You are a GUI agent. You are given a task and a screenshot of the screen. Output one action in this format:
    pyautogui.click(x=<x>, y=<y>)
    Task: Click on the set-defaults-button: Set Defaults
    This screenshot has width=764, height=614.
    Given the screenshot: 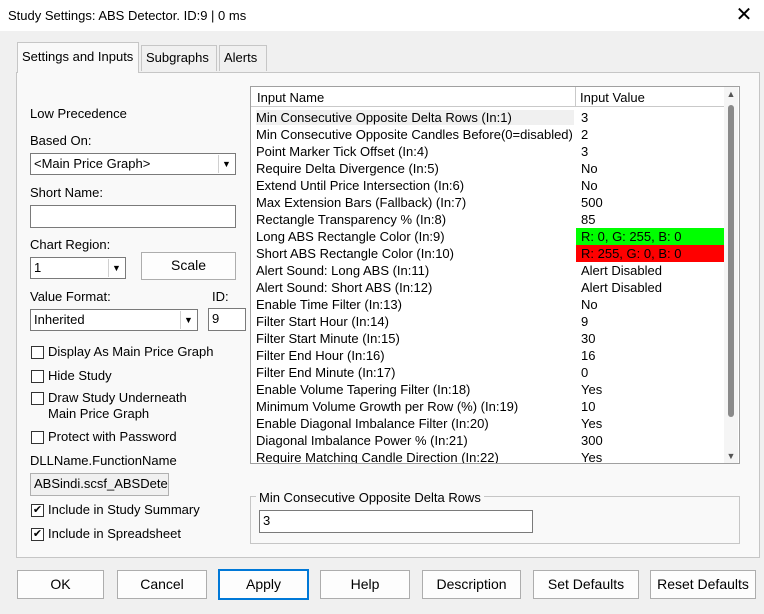 What is the action you would take?
    pyautogui.click(x=586, y=584)
    